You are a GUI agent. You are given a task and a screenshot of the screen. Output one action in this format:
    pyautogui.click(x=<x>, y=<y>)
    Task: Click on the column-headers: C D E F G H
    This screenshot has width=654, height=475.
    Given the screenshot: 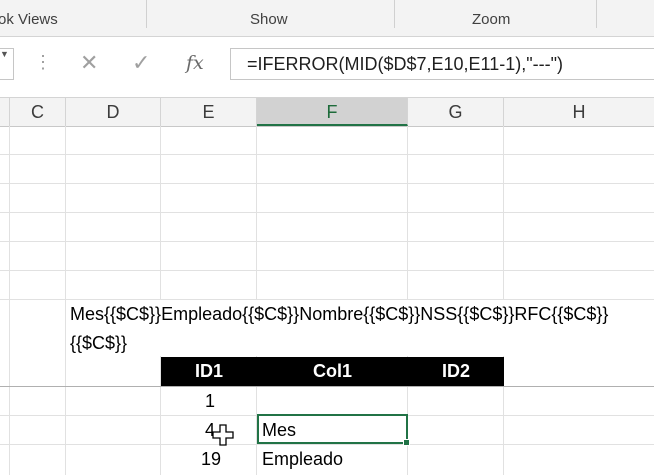 What is the action you would take?
    pyautogui.click(x=327, y=112)
    